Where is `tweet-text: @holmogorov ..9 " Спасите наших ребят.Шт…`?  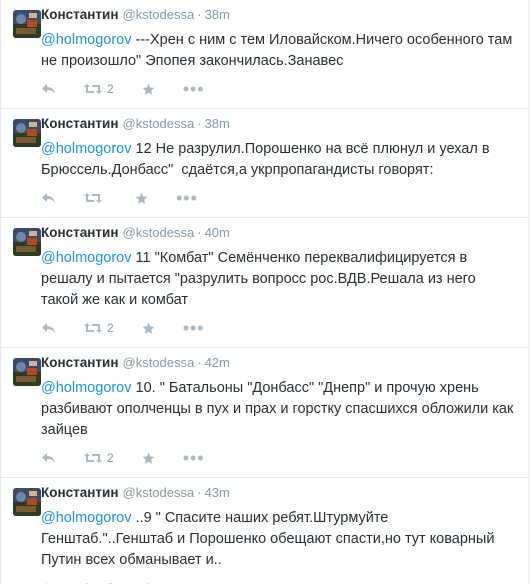 tweet-text: @holmogorov ..9 " Спасите наших ребят.Шт… is located at coordinates (278, 539).